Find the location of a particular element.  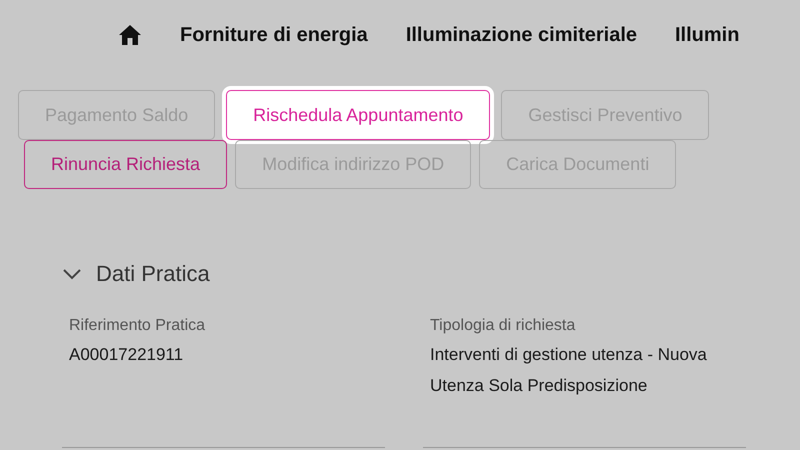

chevron-icon is located at coordinates (72, 274).